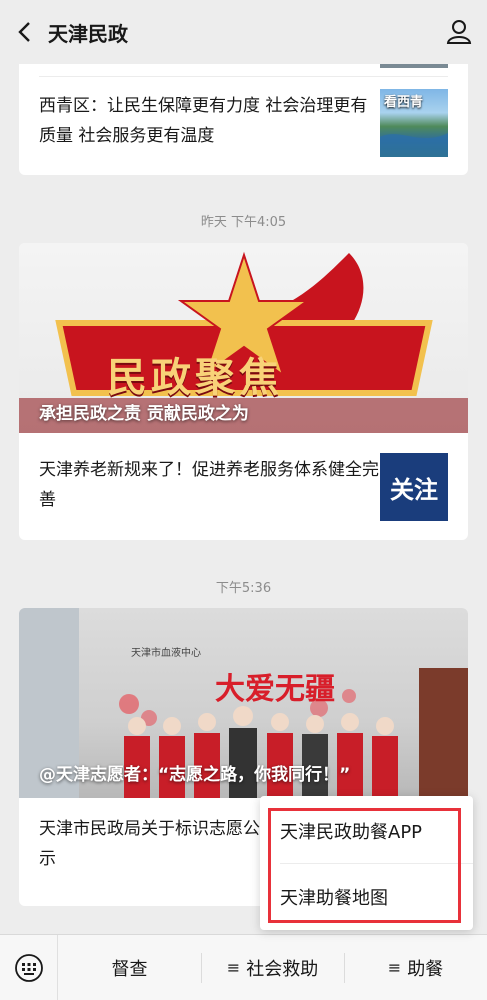  Describe the element at coordinates (209, 485) in the screenshot. I see `article-title: 天津养老新规来了！促进养老服务体系健全完善` at that location.